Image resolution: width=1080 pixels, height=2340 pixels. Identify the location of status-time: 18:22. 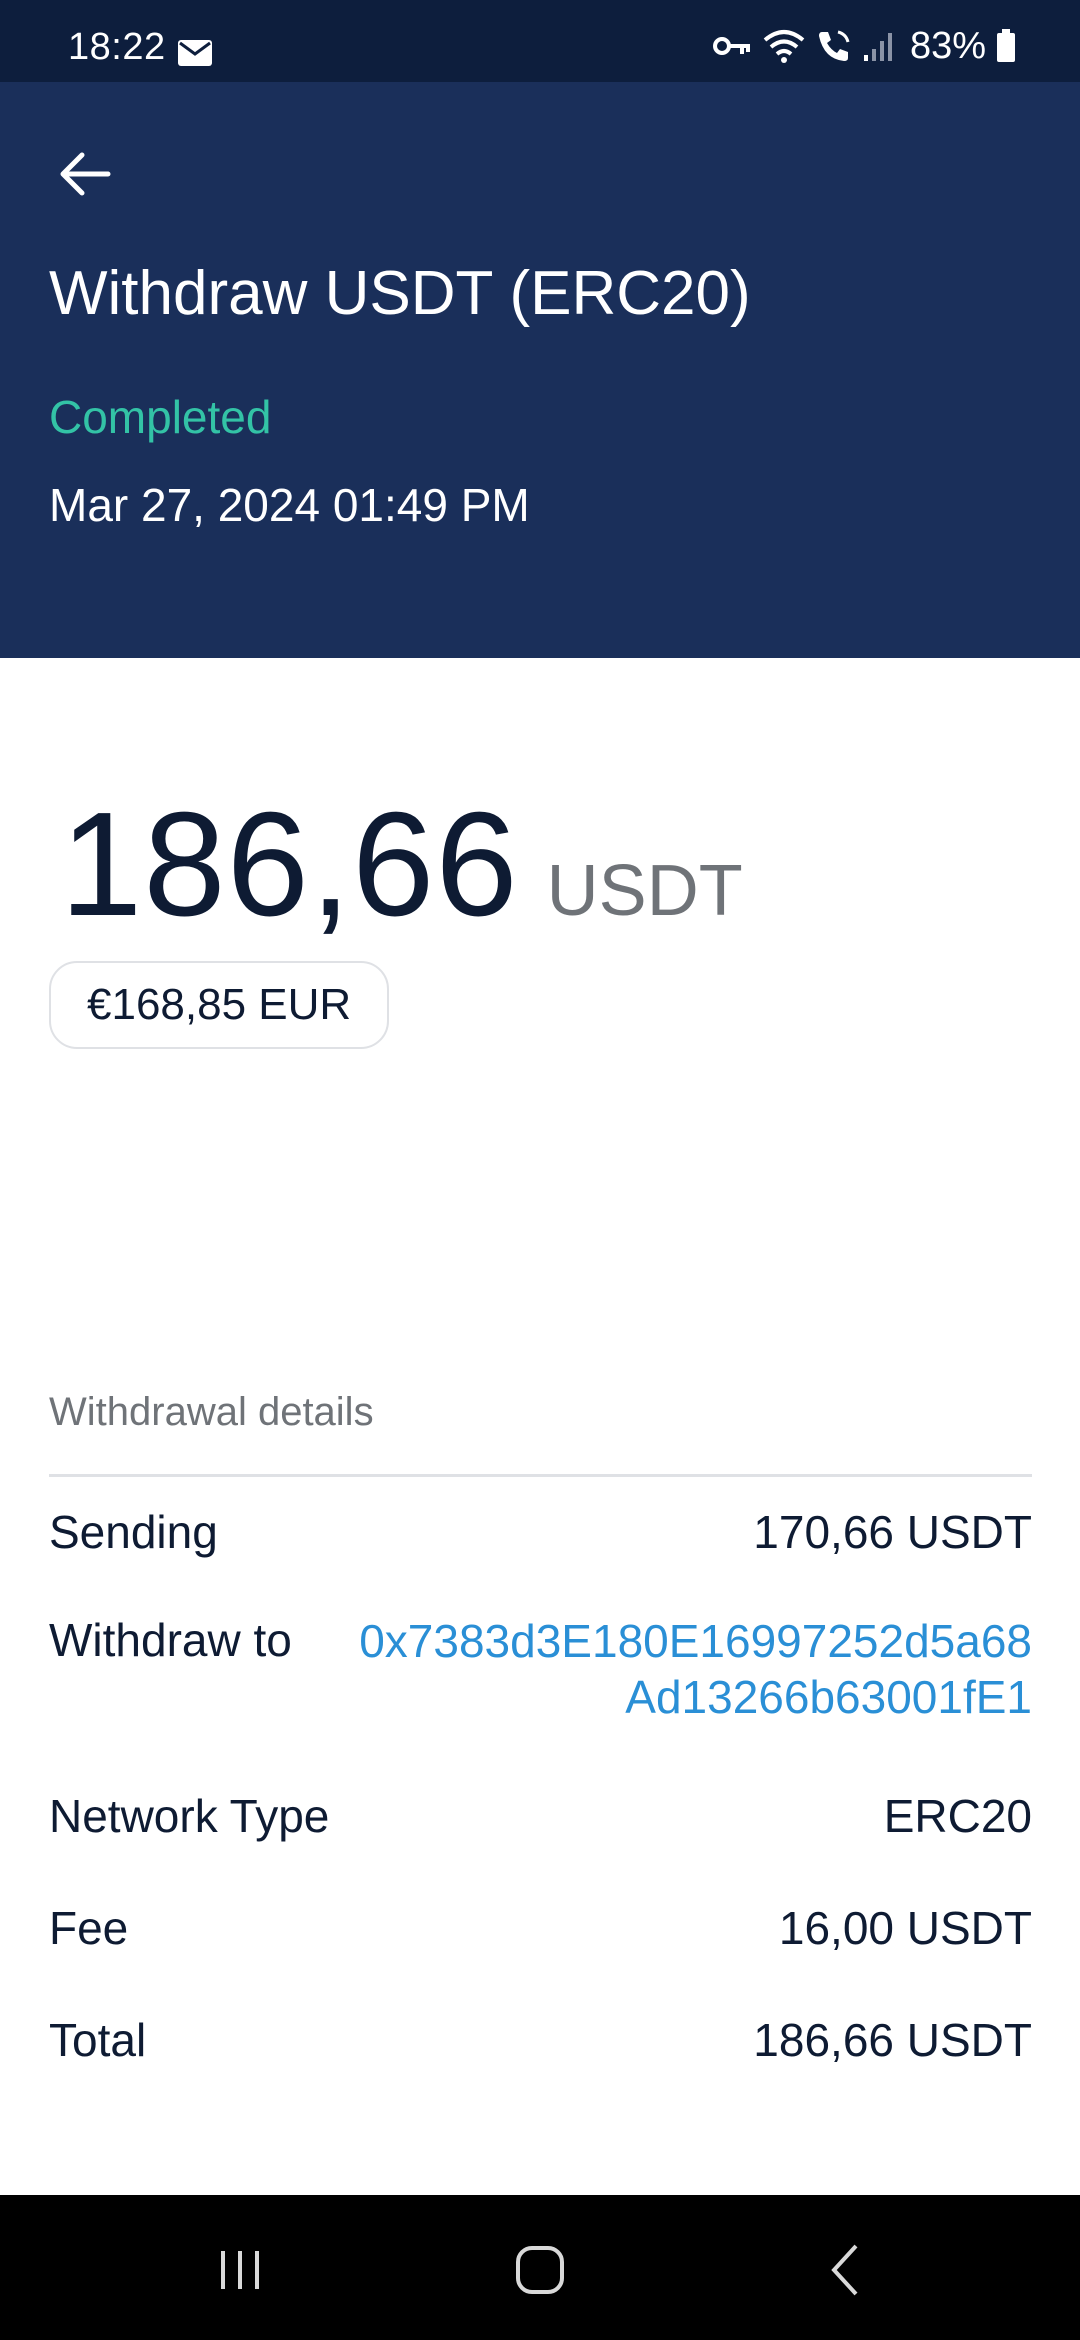
(117, 47).